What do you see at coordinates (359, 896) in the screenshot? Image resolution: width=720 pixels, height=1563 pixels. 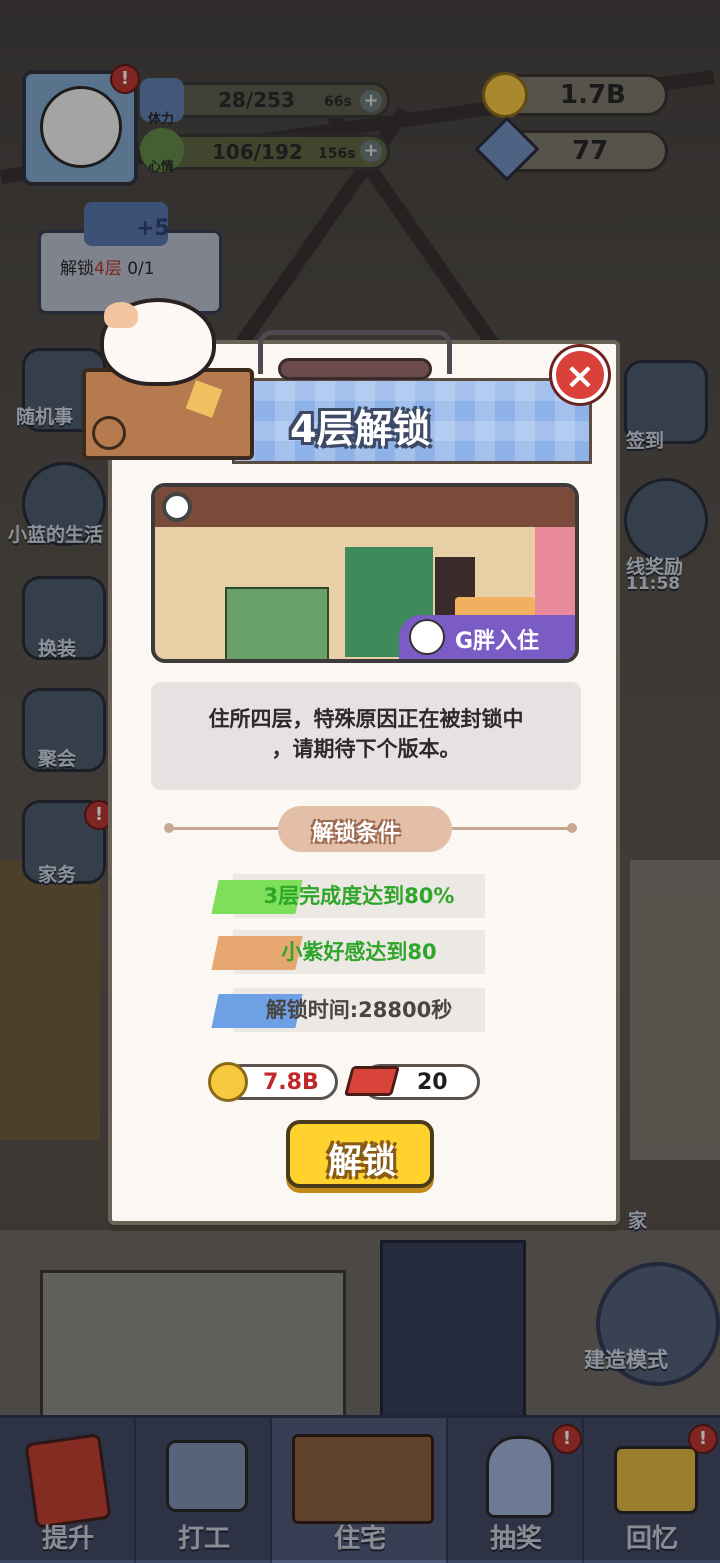 I see `condition-text: 3层完成度达到80%` at bounding box center [359, 896].